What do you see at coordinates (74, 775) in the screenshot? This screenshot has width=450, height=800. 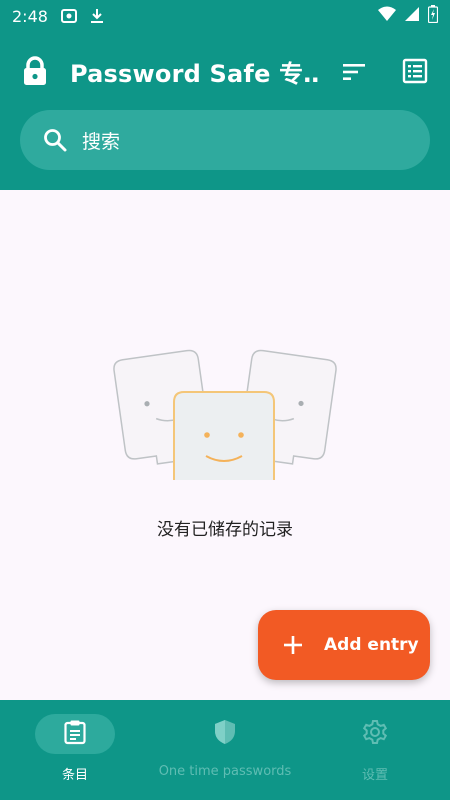 I see `nav-label-entries: 条目` at bounding box center [74, 775].